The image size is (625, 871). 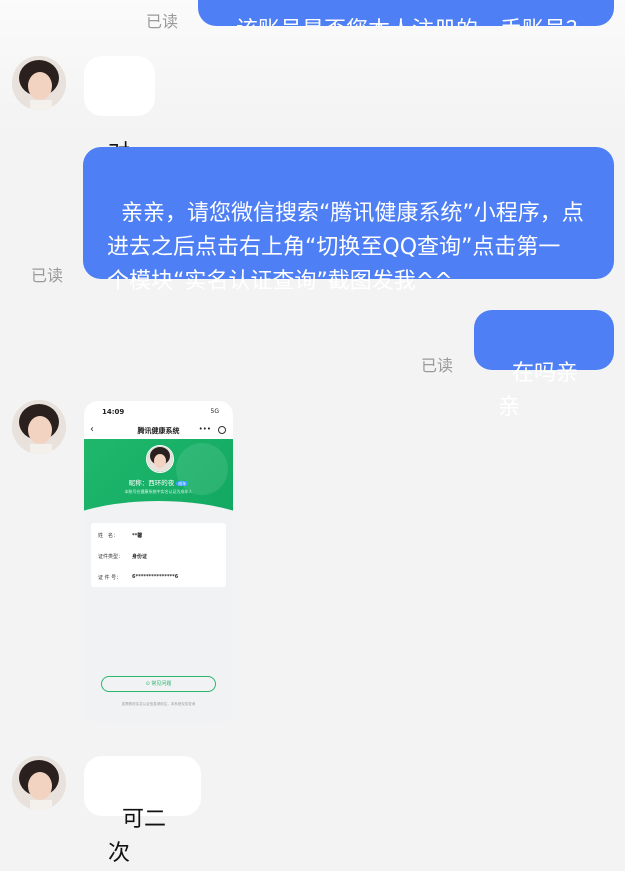 I want to click on screenshot-time: 14:09, so click(x=113, y=412).